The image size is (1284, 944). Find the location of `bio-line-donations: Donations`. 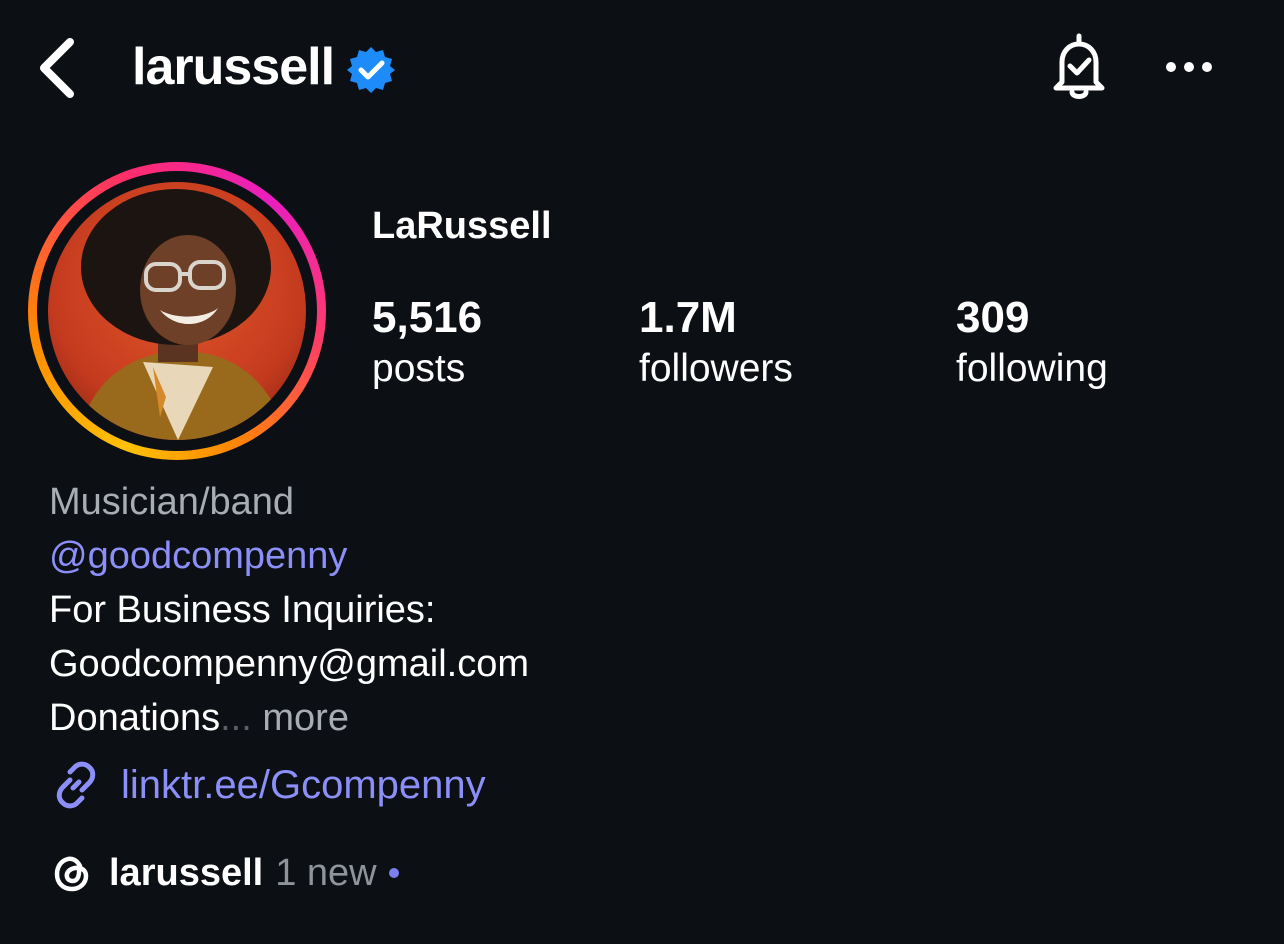

bio-line-donations: Donations is located at coordinates (135, 718).